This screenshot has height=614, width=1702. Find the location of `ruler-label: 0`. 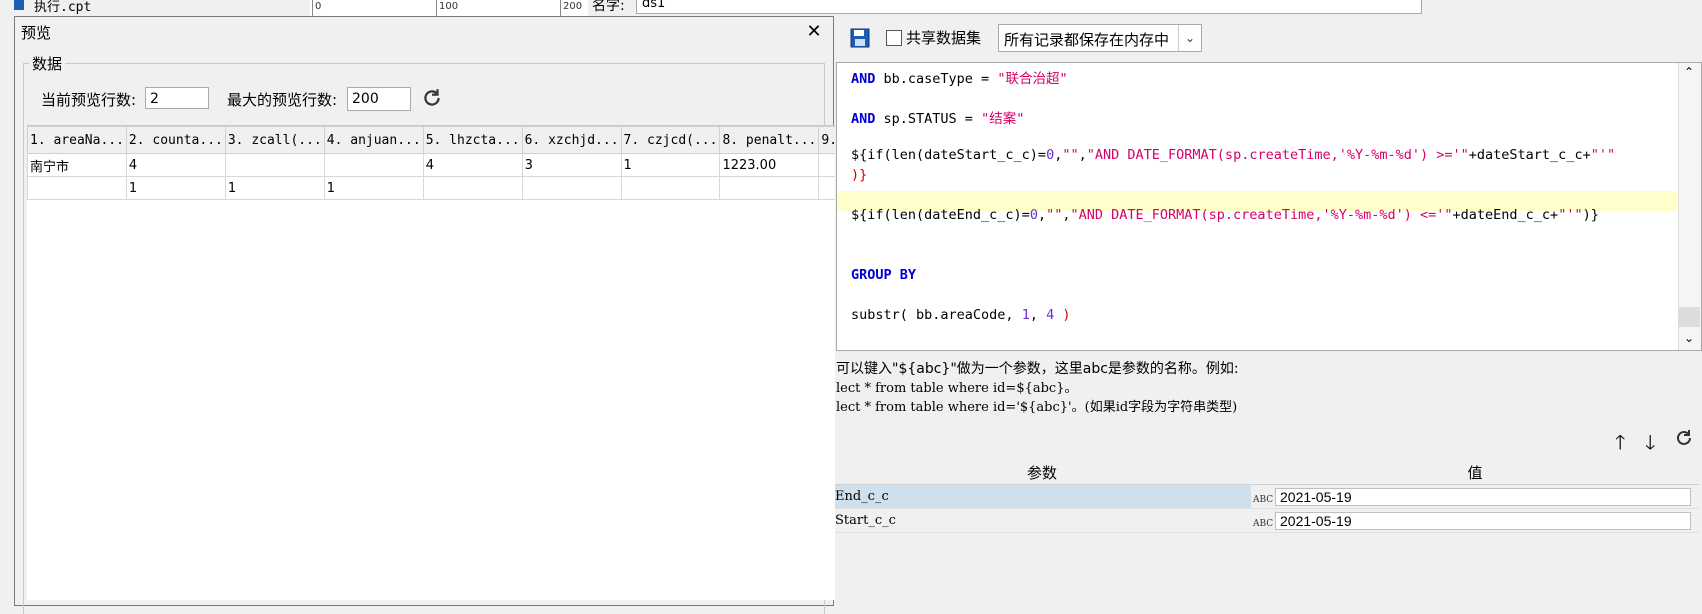

ruler-label: 0 is located at coordinates (318, 6).